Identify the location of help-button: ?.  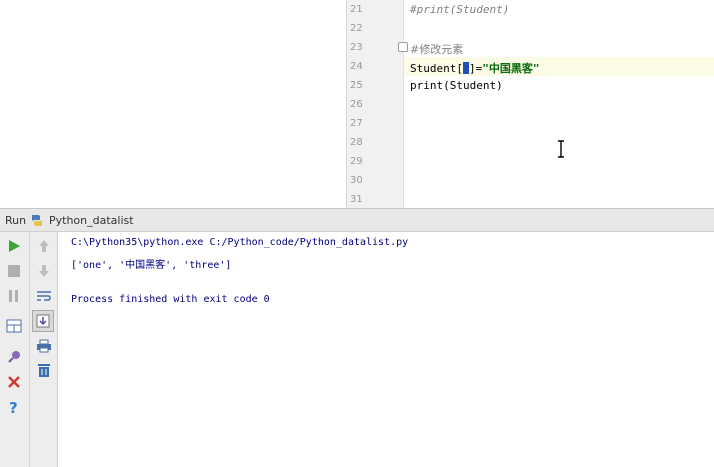
(14, 407).